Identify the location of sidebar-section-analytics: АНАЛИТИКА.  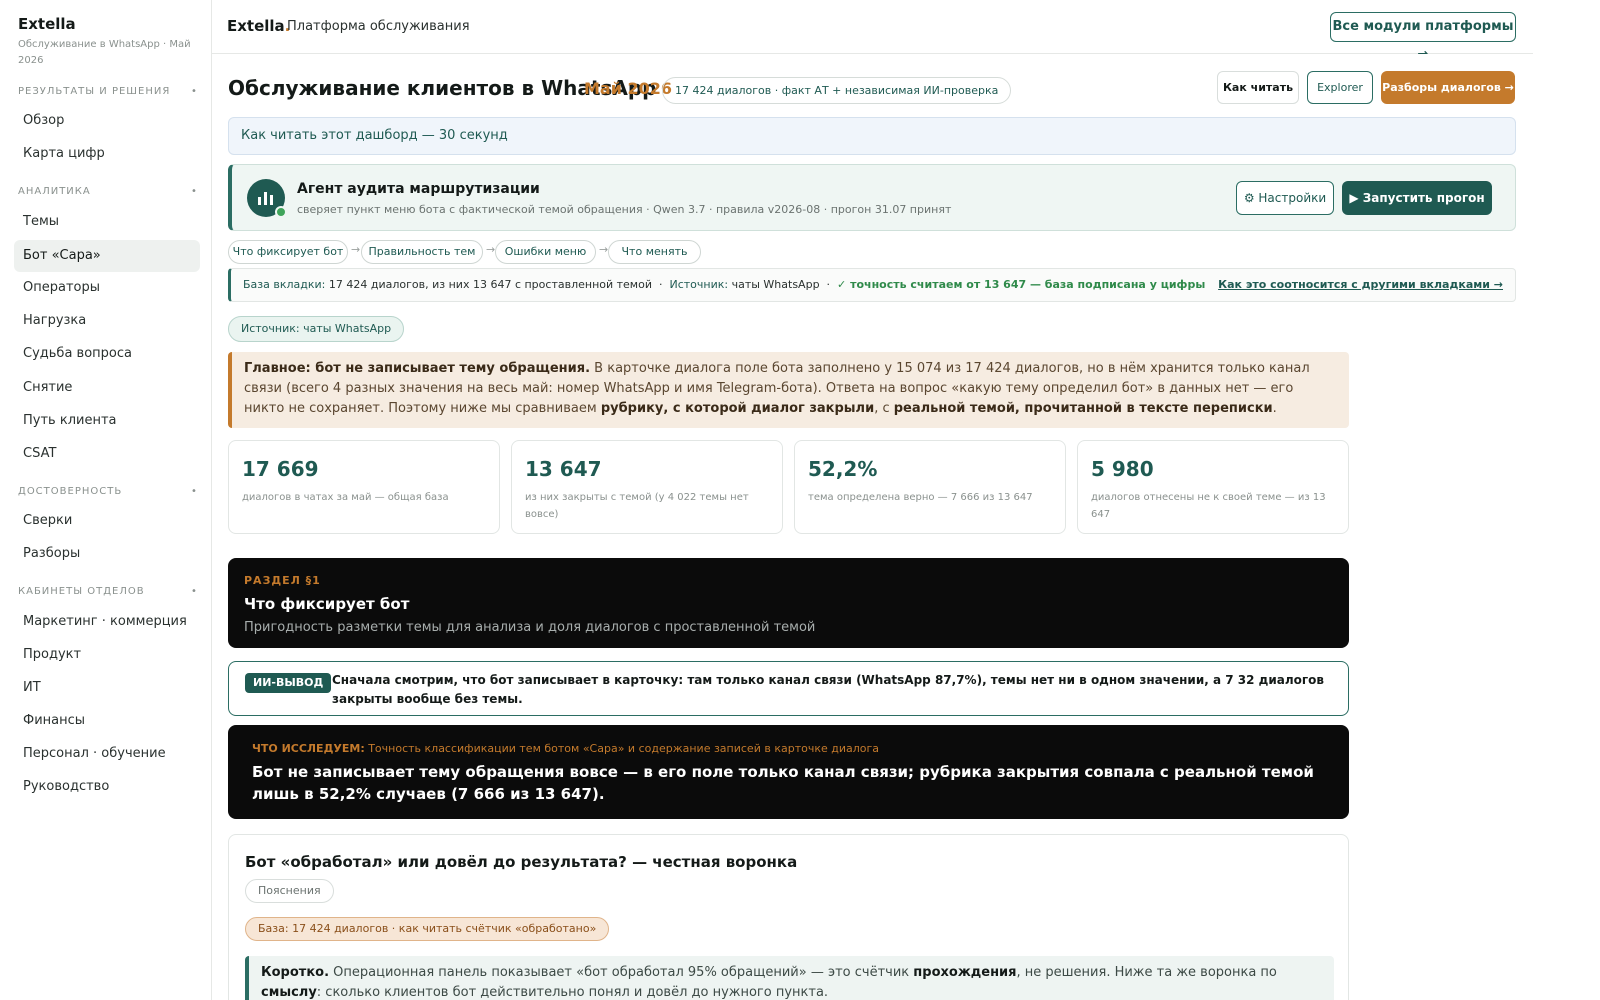
(54, 191).